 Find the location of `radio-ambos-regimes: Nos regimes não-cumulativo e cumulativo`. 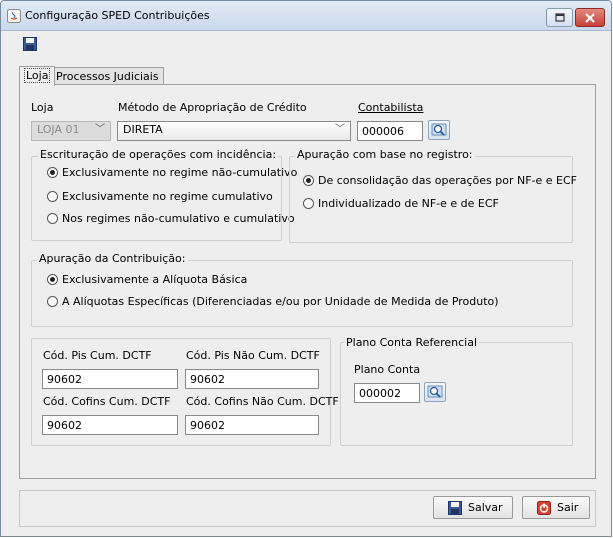

radio-ambos-regimes: Nos regimes não-cumulativo e cumulativo is located at coordinates (171, 220).